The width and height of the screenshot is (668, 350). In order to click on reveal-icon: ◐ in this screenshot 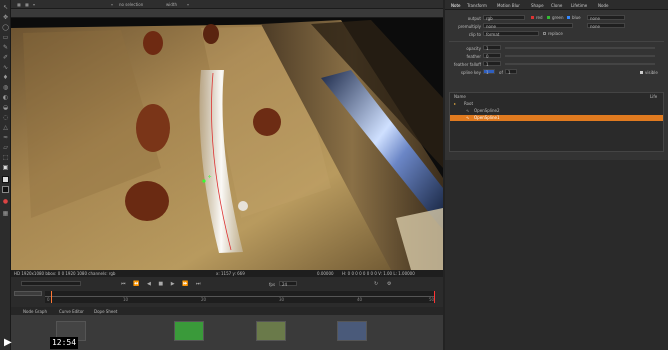, I will do `click(5, 97)`.